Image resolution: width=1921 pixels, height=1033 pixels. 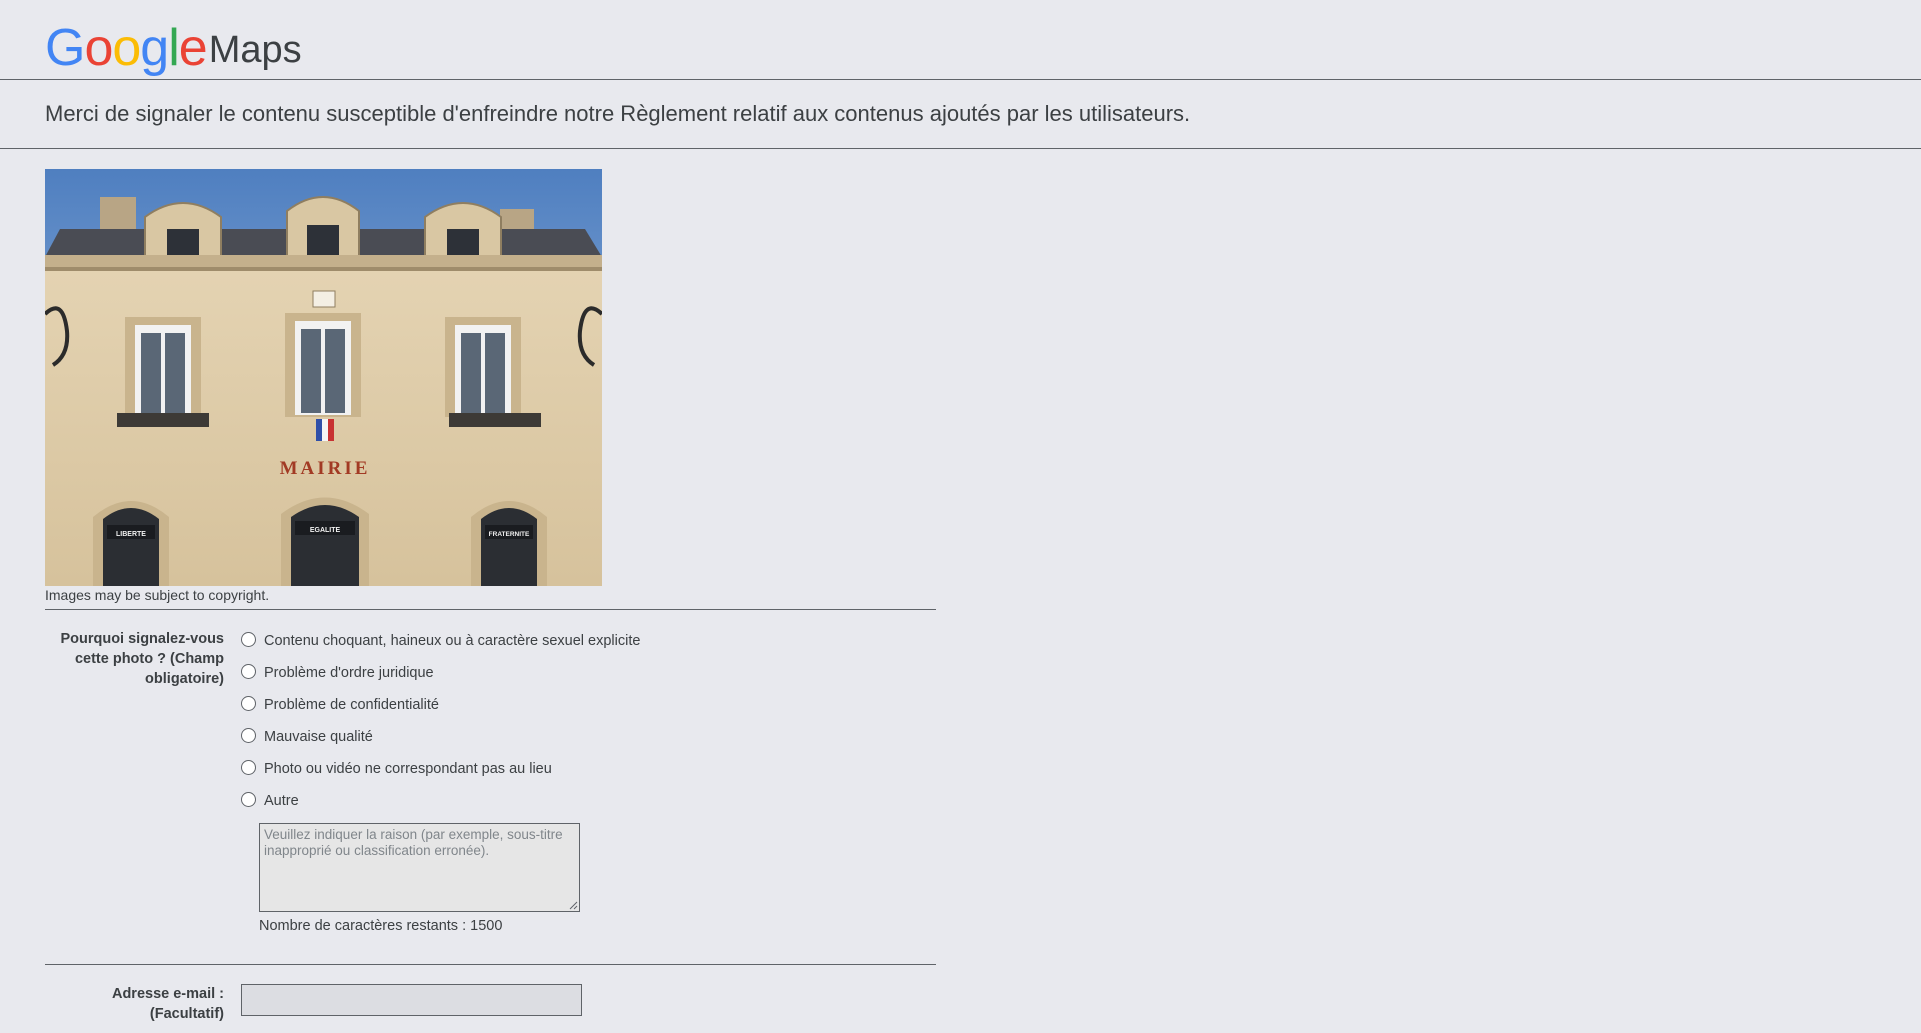 What do you see at coordinates (960, 40) in the screenshot?
I see `header: GoogleMaps` at bounding box center [960, 40].